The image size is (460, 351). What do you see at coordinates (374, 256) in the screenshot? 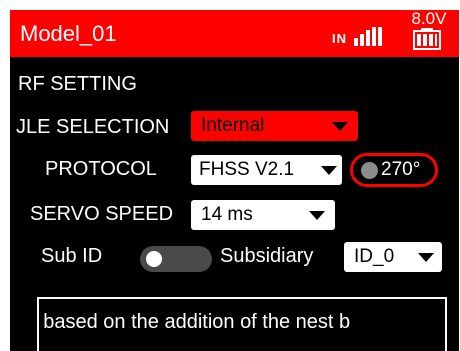
I see `subsidiary-value: ID_0` at bounding box center [374, 256].